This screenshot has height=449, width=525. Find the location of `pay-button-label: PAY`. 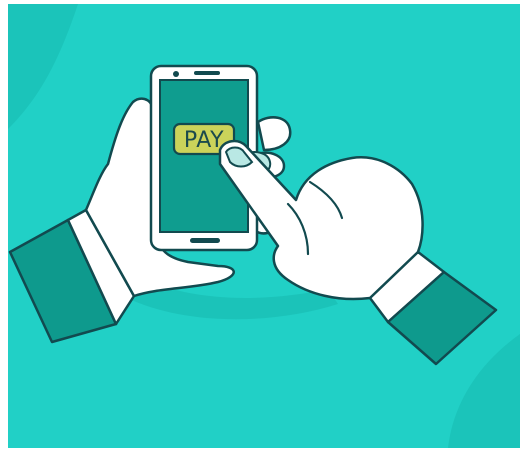

pay-button-label: PAY is located at coordinates (204, 140).